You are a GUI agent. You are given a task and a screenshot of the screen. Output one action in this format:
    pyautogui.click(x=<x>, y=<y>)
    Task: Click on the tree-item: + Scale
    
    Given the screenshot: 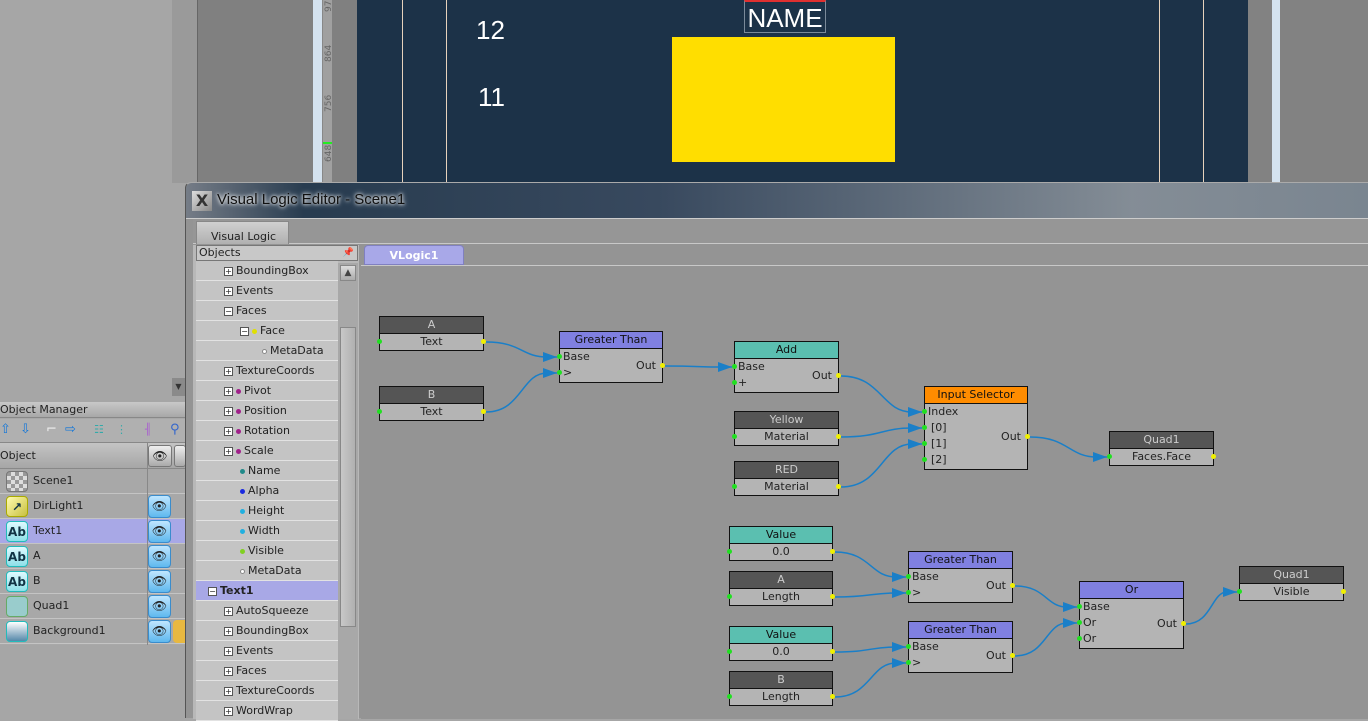 What is the action you would take?
    pyautogui.click(x=267, y=451)
    